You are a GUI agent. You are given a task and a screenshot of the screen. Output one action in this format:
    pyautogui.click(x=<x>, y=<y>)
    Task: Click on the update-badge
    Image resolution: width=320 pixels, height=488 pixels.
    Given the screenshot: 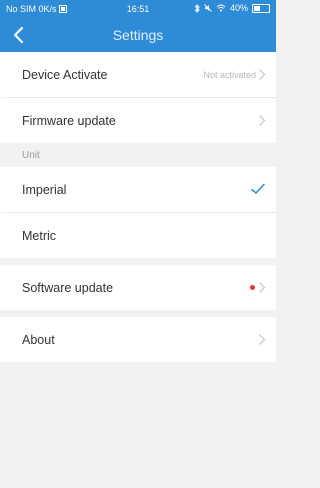 What is the action you would take?
    pyautogui.click(x=252, y=287)
    